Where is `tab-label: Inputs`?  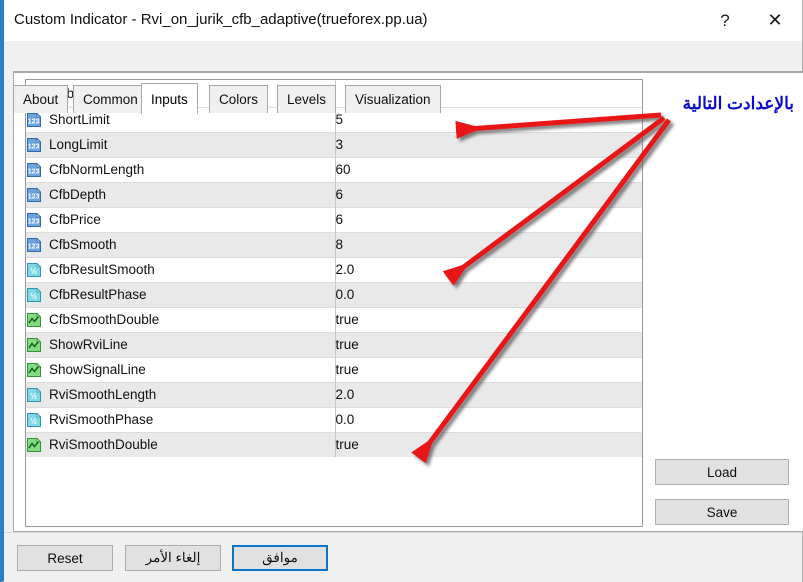 tab-label: Inputs is located at coordinates (169, 99).